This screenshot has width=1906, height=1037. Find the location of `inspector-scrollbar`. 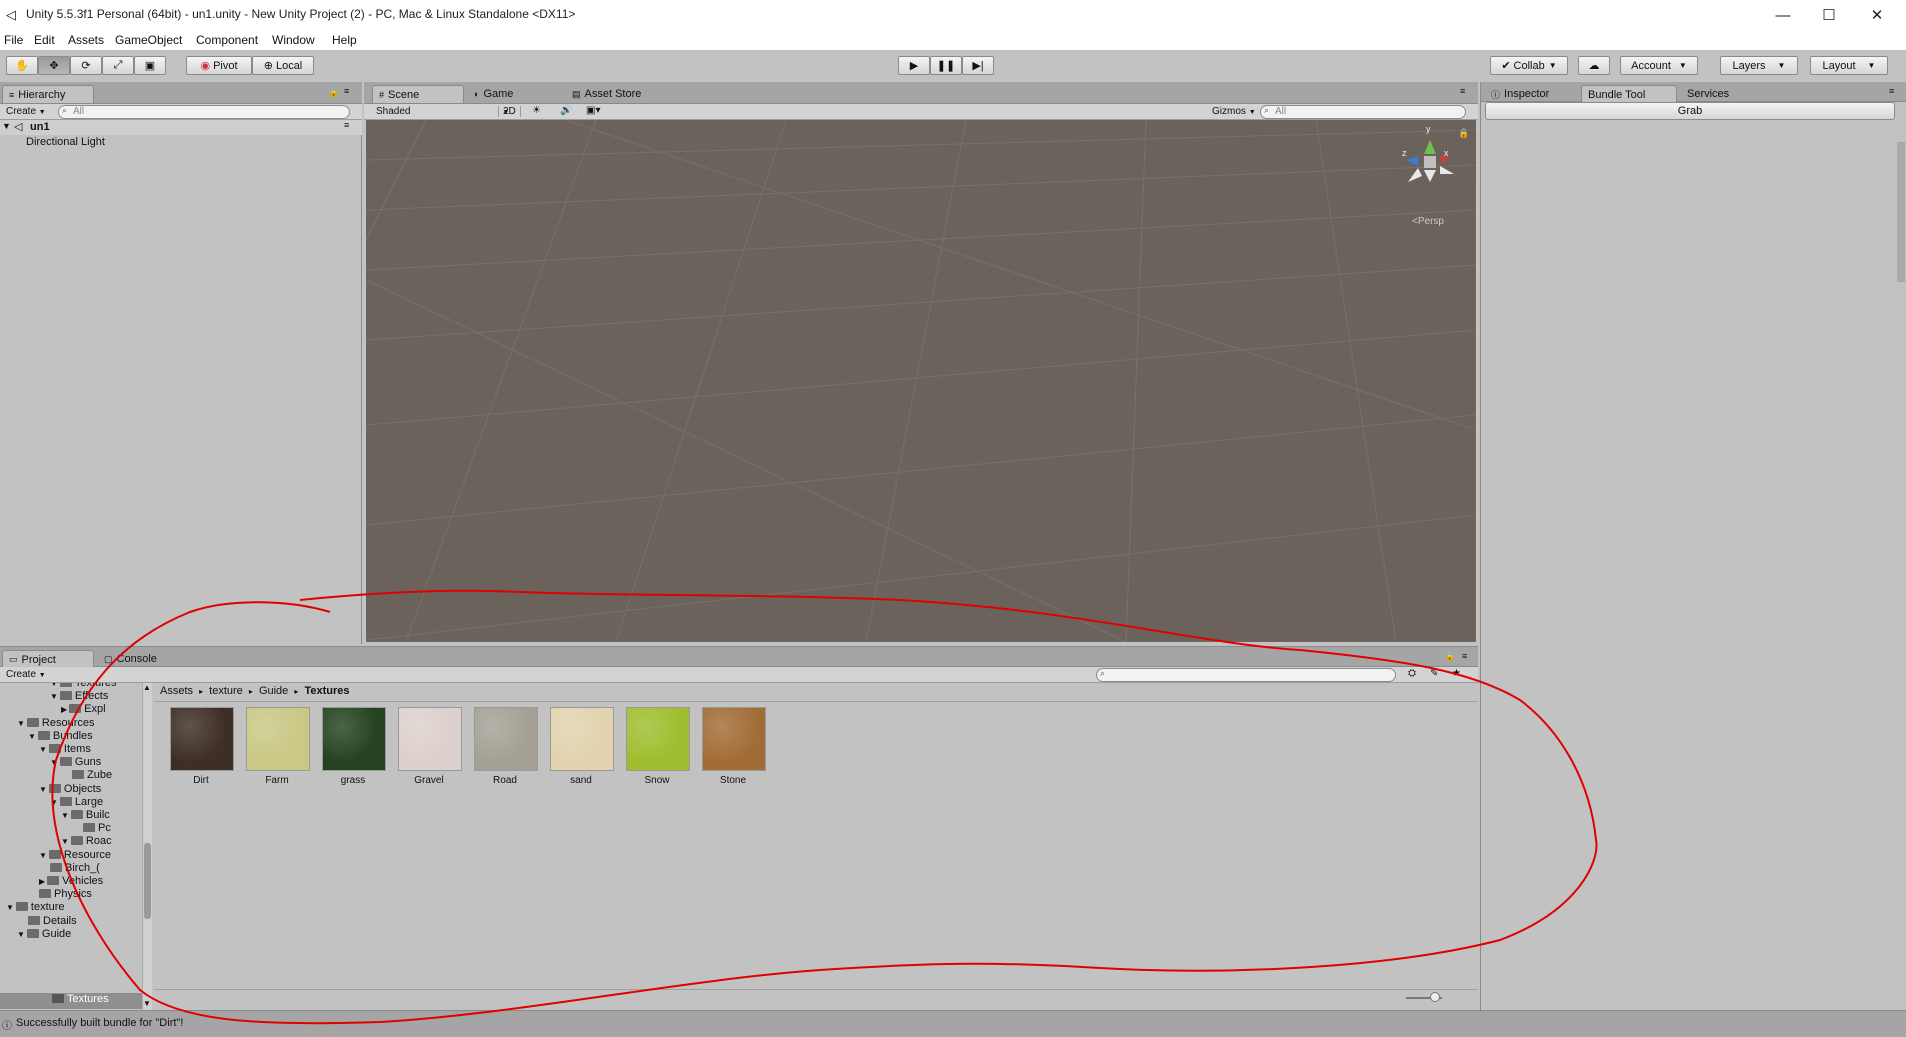

inspector-scrollbar is located at coordinates (1901, 212).